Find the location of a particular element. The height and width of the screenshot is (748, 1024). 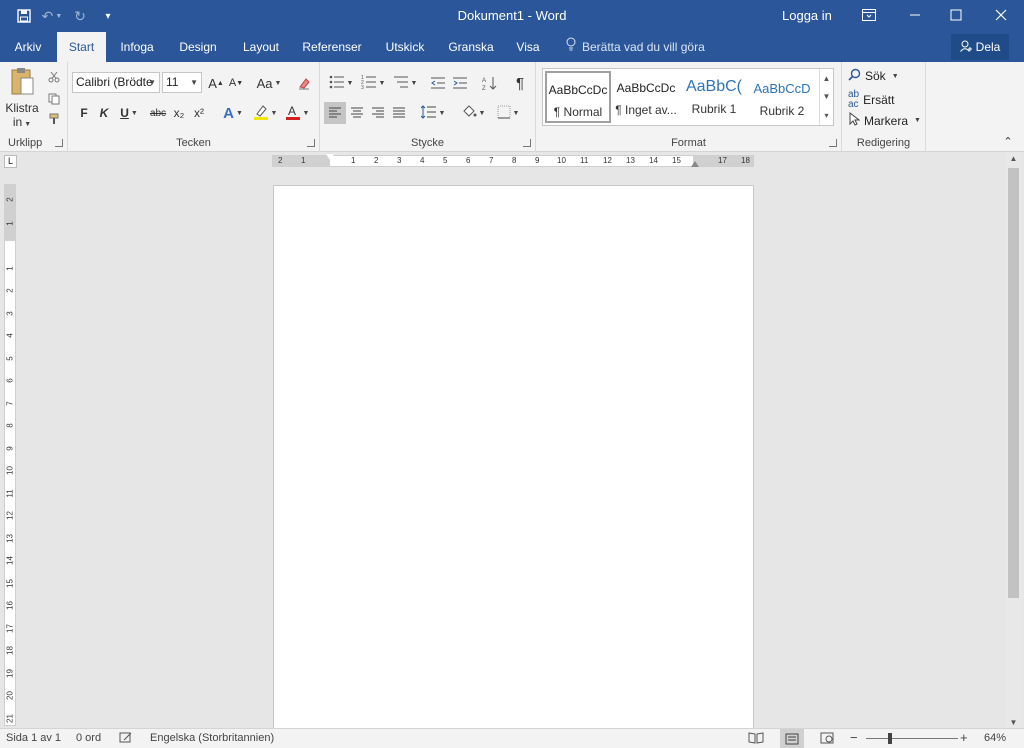

clipboard-launcher-icon is located at coordinates (59, 143).